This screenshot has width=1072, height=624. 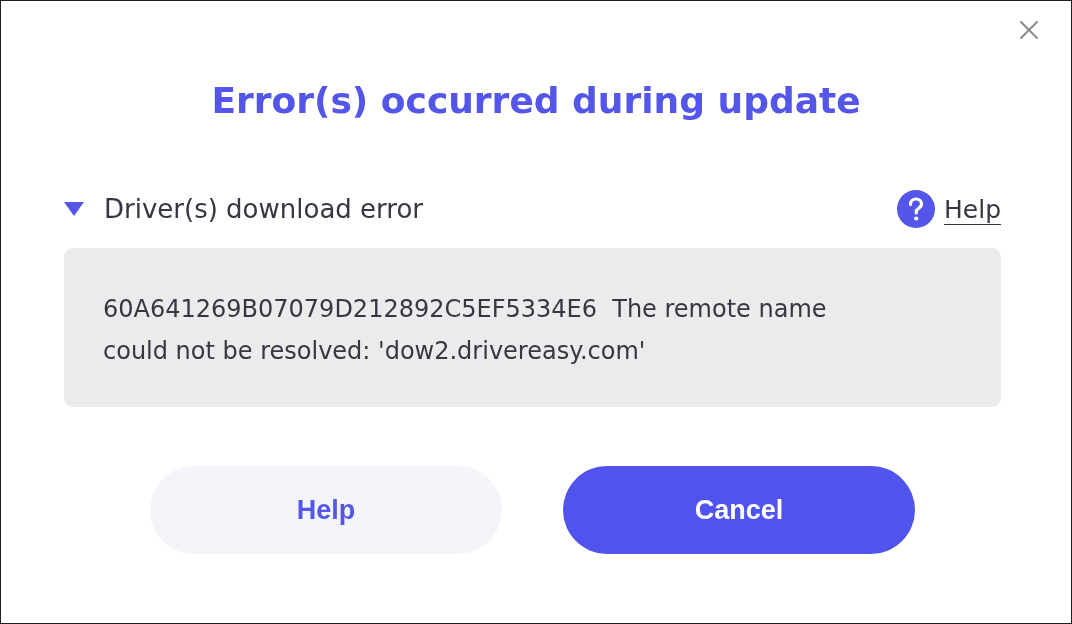 I want to click on cancel-button: Cancel, so click(x=739, y=510).